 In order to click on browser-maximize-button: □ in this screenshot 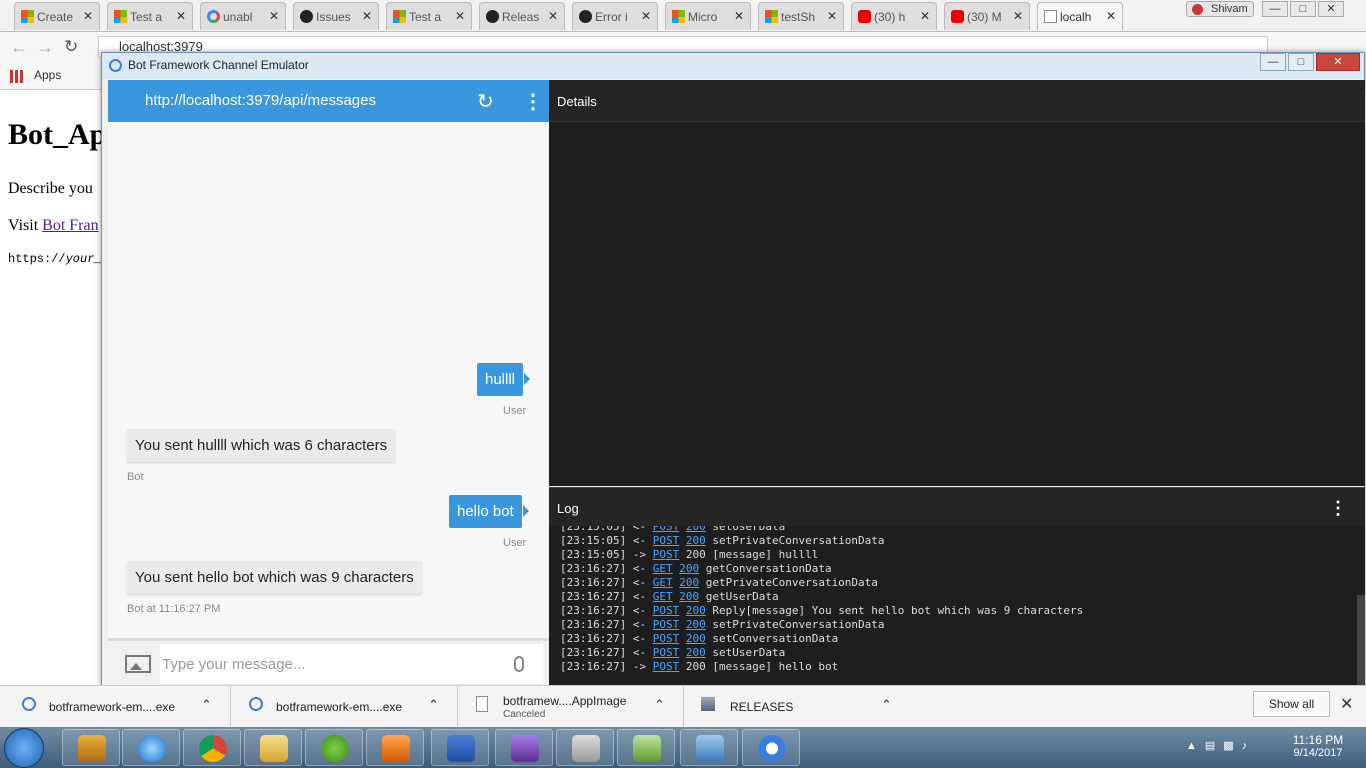, I will do `click(1303, 9)`.